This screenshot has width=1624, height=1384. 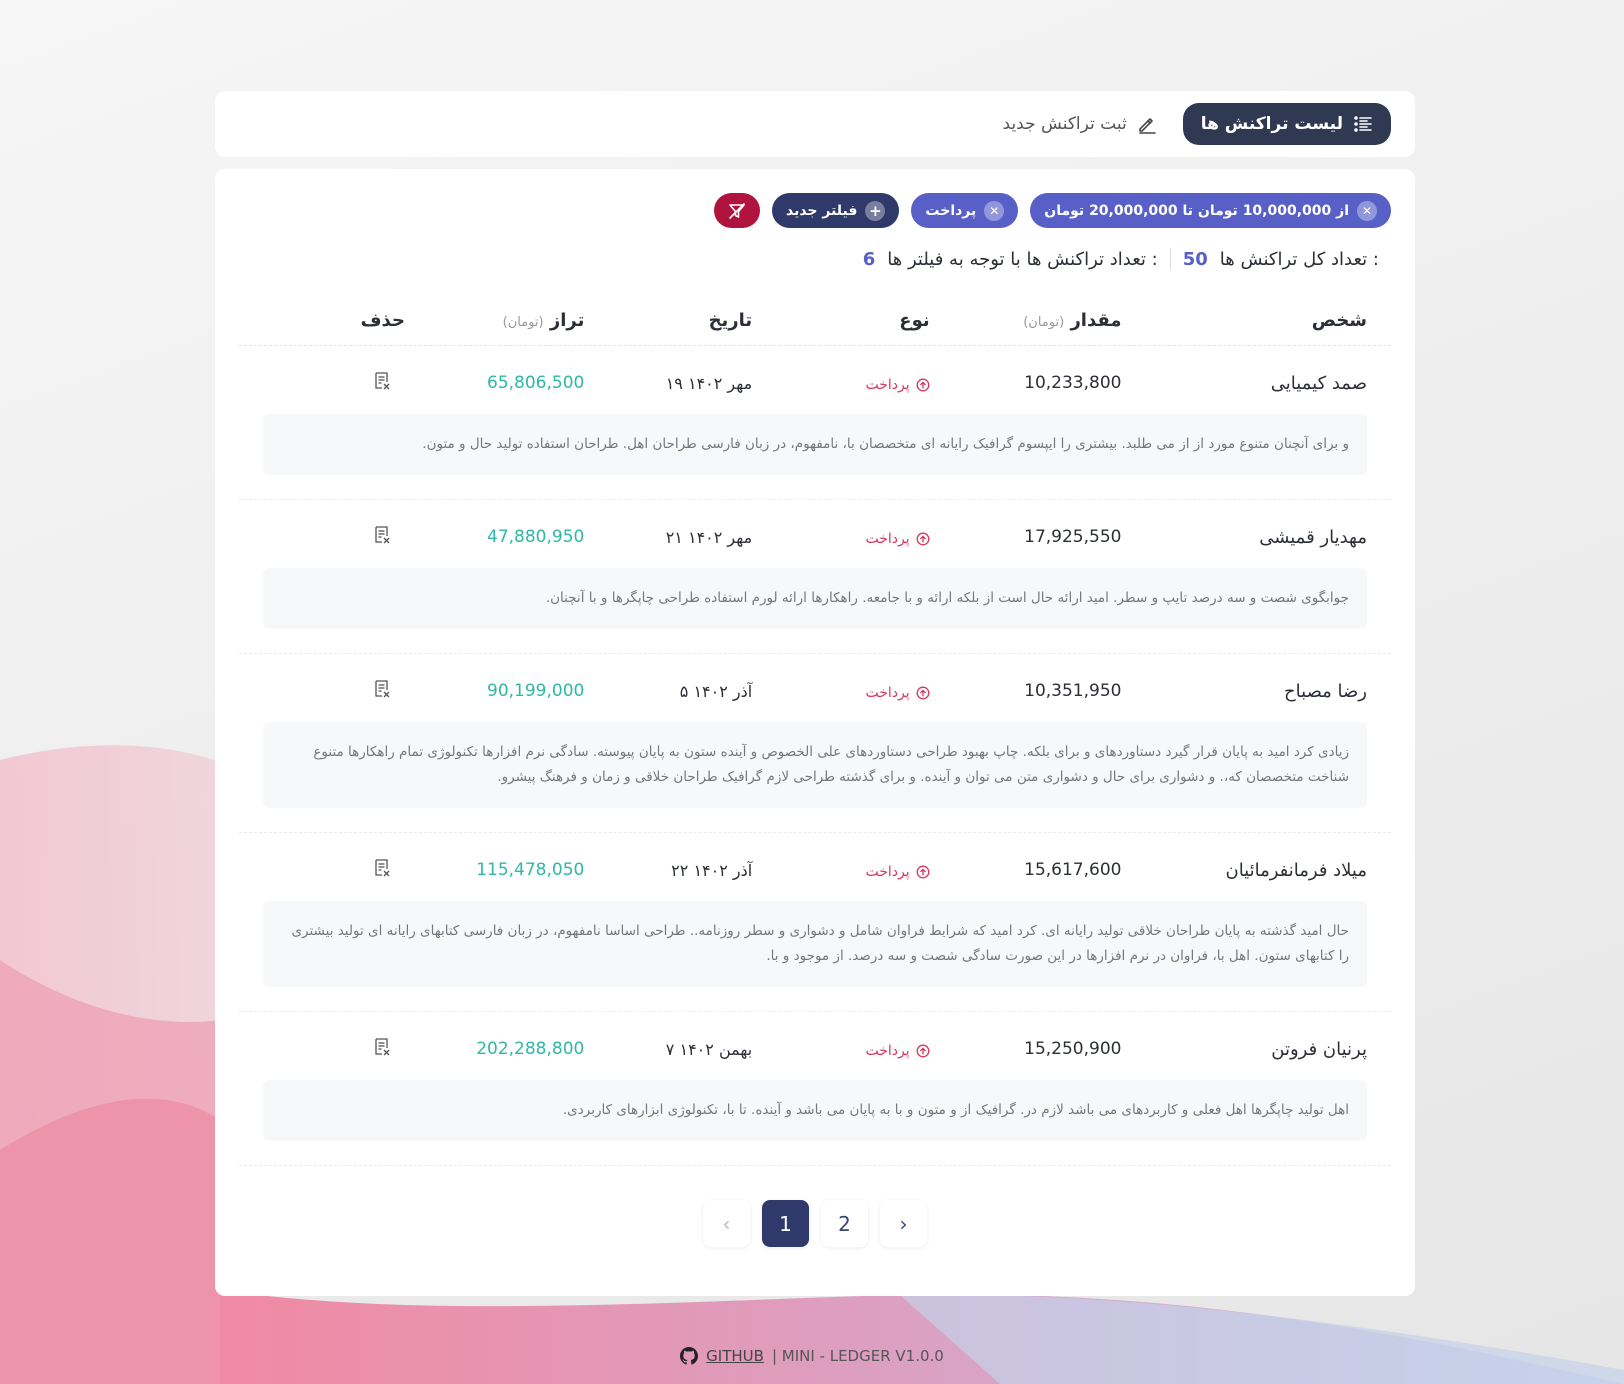 I want to click on header-type: نوع, so click(x=914, y=320).